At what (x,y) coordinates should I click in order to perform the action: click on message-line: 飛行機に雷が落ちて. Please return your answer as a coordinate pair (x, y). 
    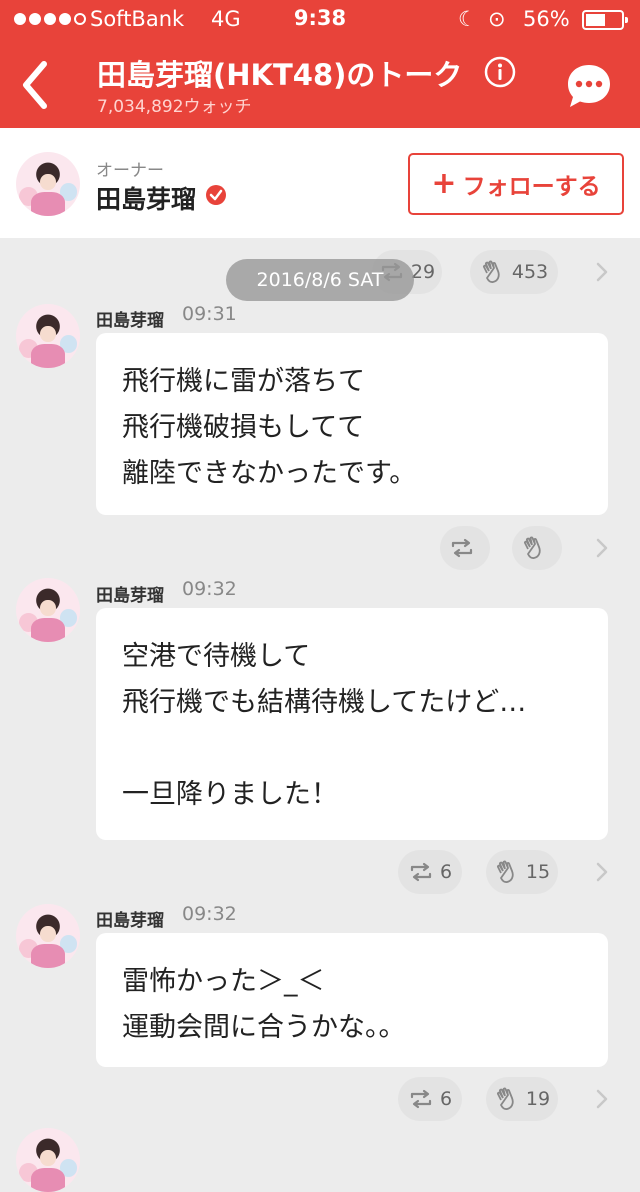
    Looking at the image, I should click on (243, 381).